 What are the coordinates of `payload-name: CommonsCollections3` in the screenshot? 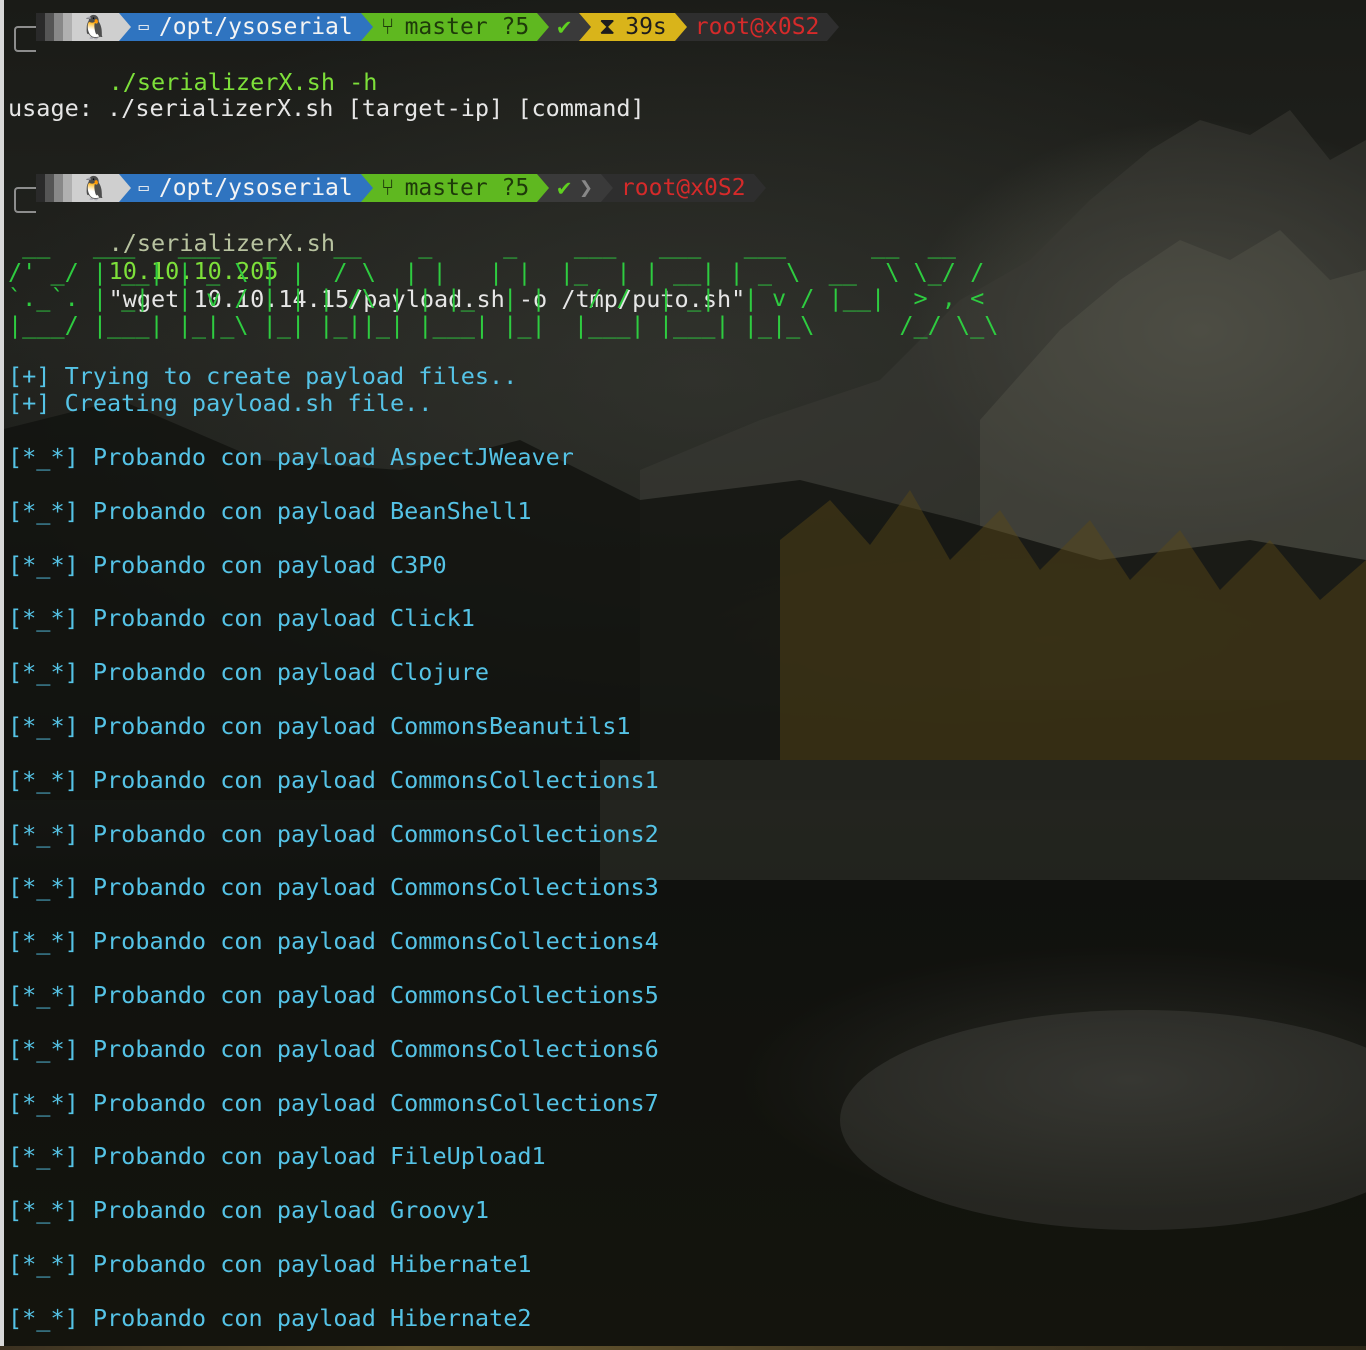 It's located at (524, 887).